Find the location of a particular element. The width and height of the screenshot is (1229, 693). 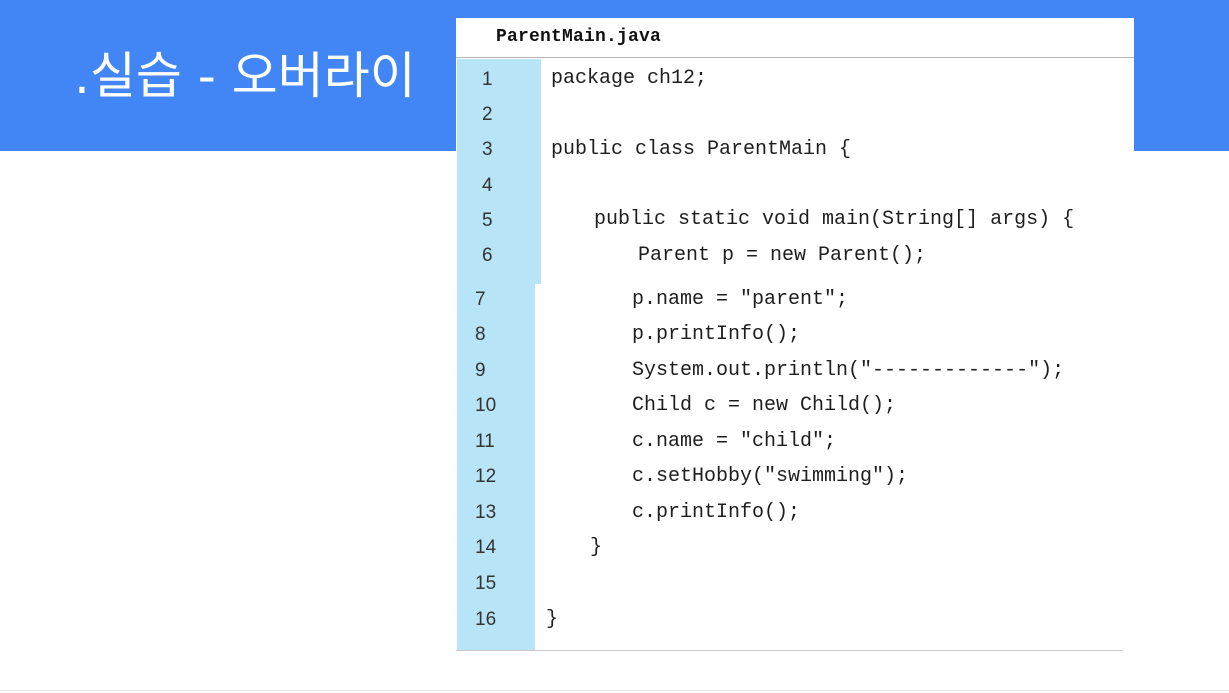

line-number: 1 is located at coordinates (487, 79).